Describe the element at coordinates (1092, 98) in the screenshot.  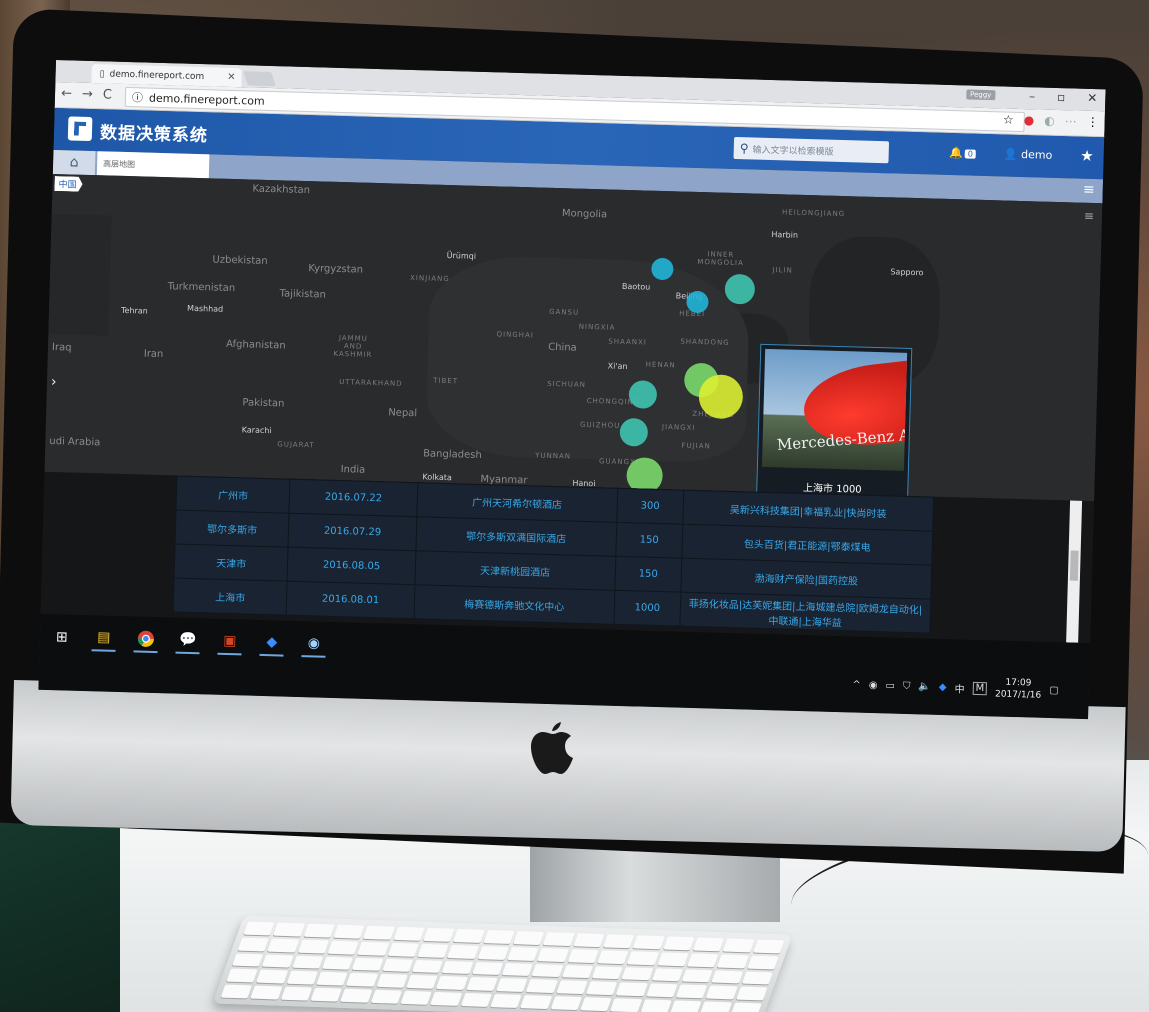
I see `close-window-icon: ✕` at that location.